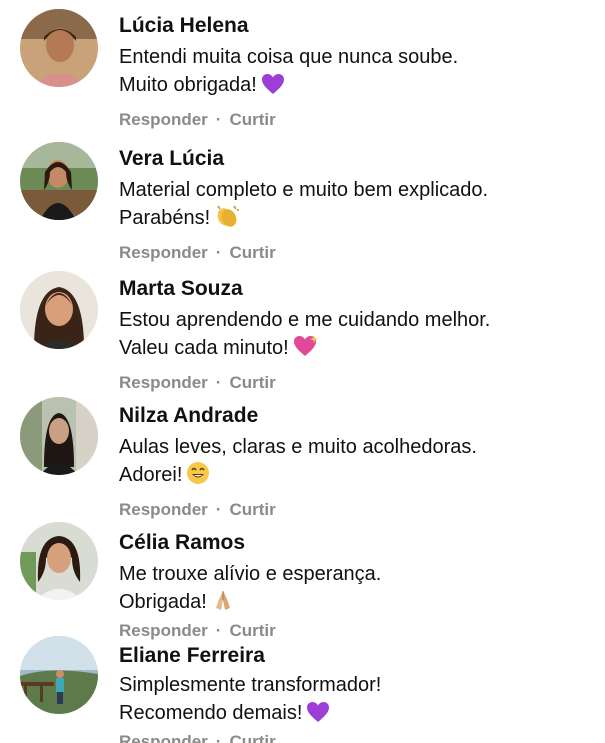  I want to click on comment-author: Marta Souza, so click(357, 289).